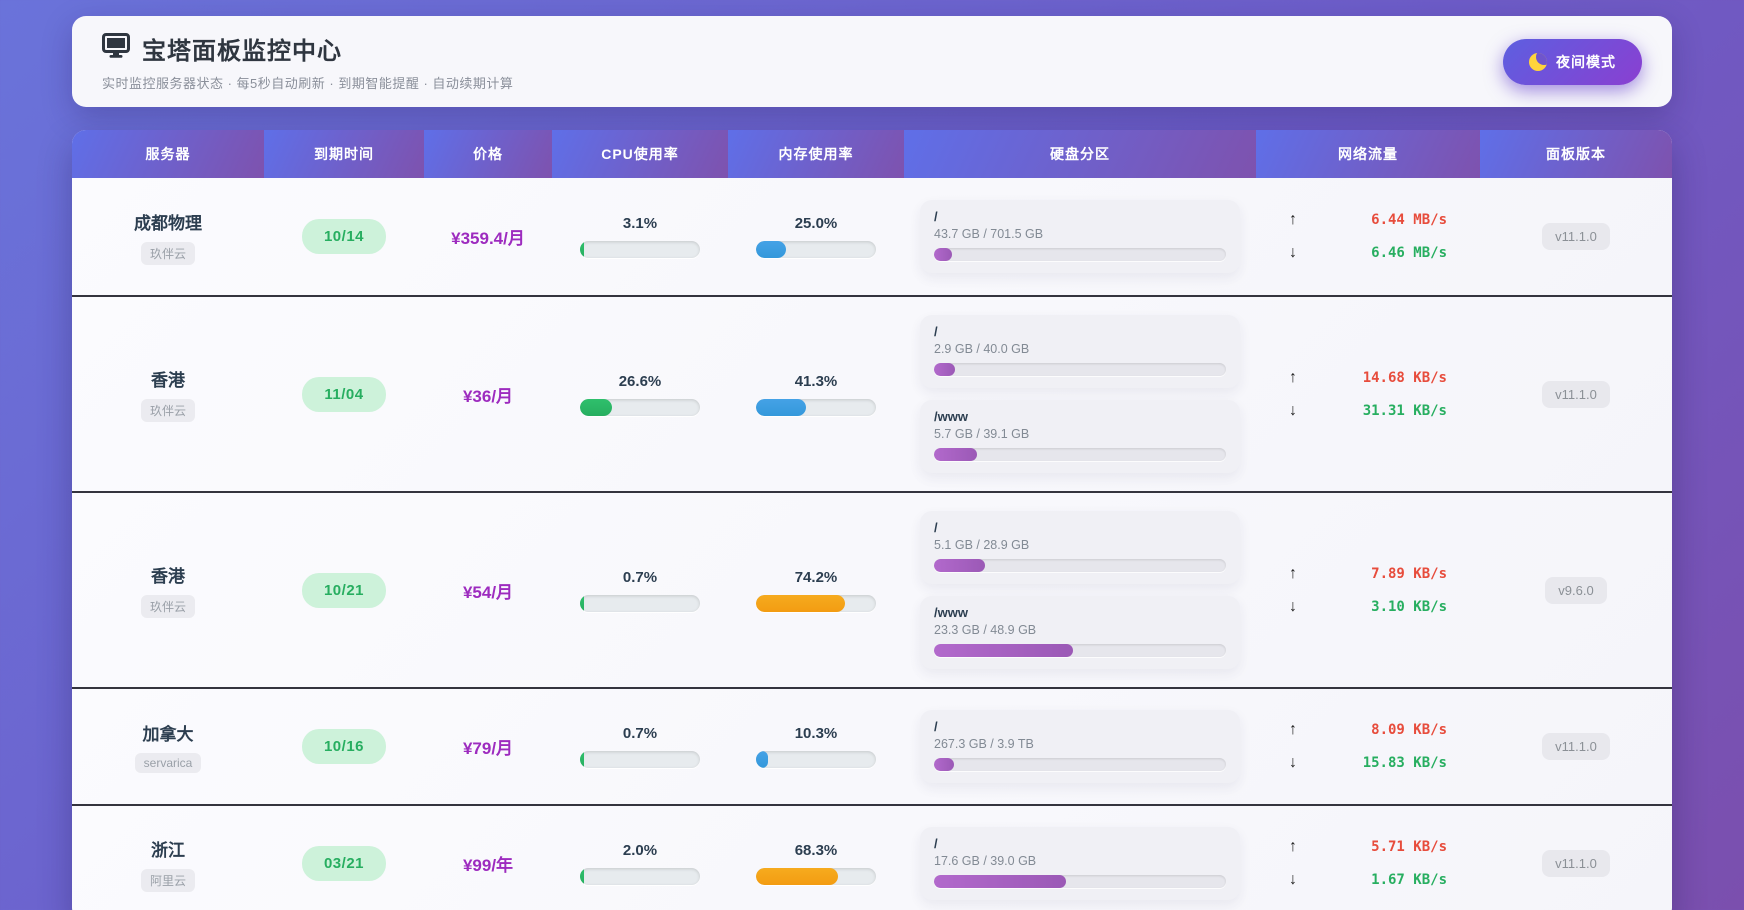  Describe the element at coordinates (1368, 590) in the screenshot. I see `network-cell: ↑ 7.89 KB/s ↓ 3.10 KB/s` at that location.